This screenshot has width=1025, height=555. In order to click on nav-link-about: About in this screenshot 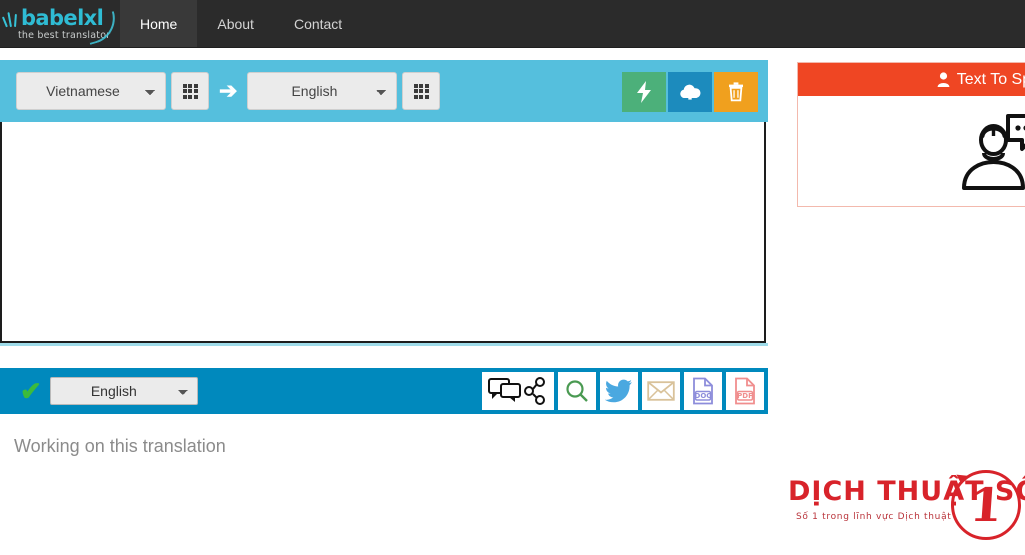, I will do `click(235, 23)`.